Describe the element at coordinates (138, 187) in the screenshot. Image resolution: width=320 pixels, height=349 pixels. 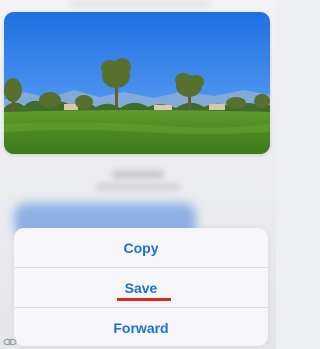
I see `blurred-caption-secondary` at that location.